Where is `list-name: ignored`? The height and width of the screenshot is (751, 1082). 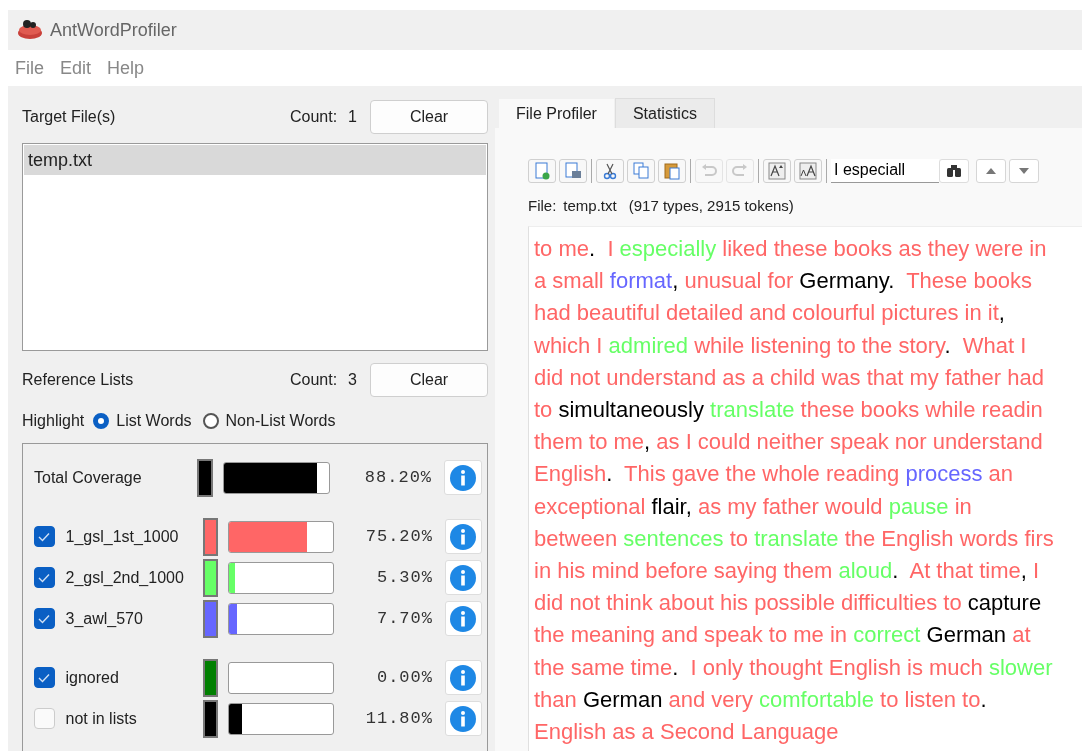
list-name: ignored is located at coordinates (92, 677).